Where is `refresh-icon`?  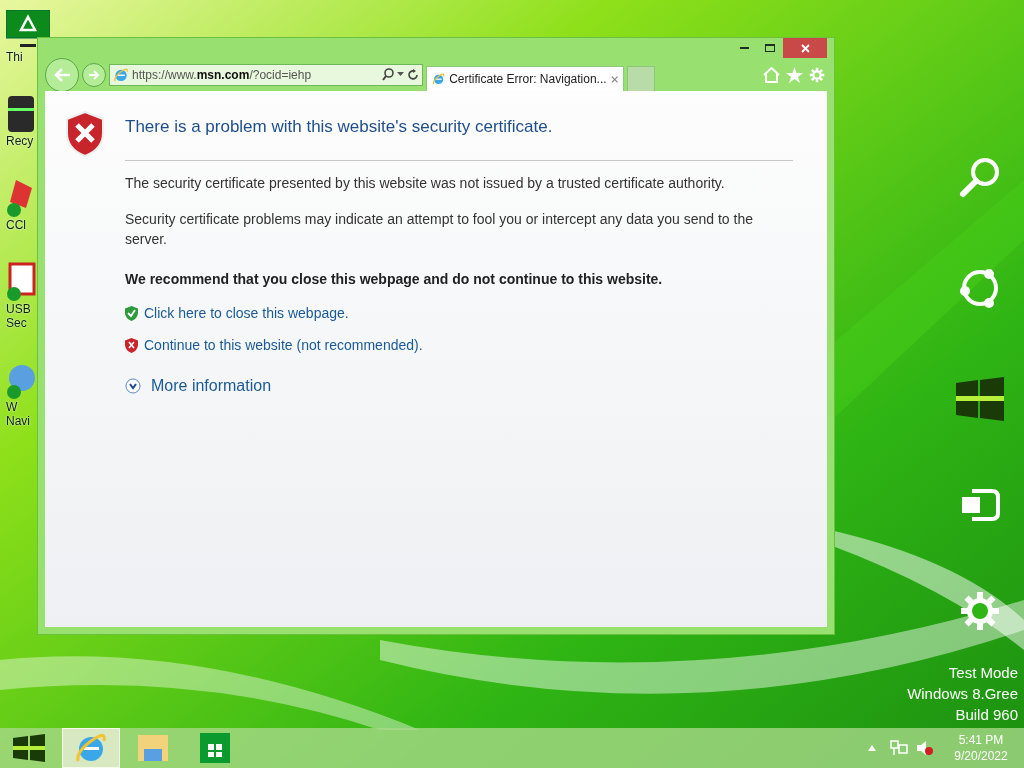
refresh-icon is located at coordinates (413, 74).